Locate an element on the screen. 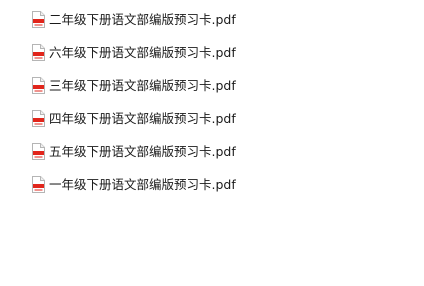  file-item: 六年级下册语文部编版预习卡.pdf is located at coordinates (134, 52).